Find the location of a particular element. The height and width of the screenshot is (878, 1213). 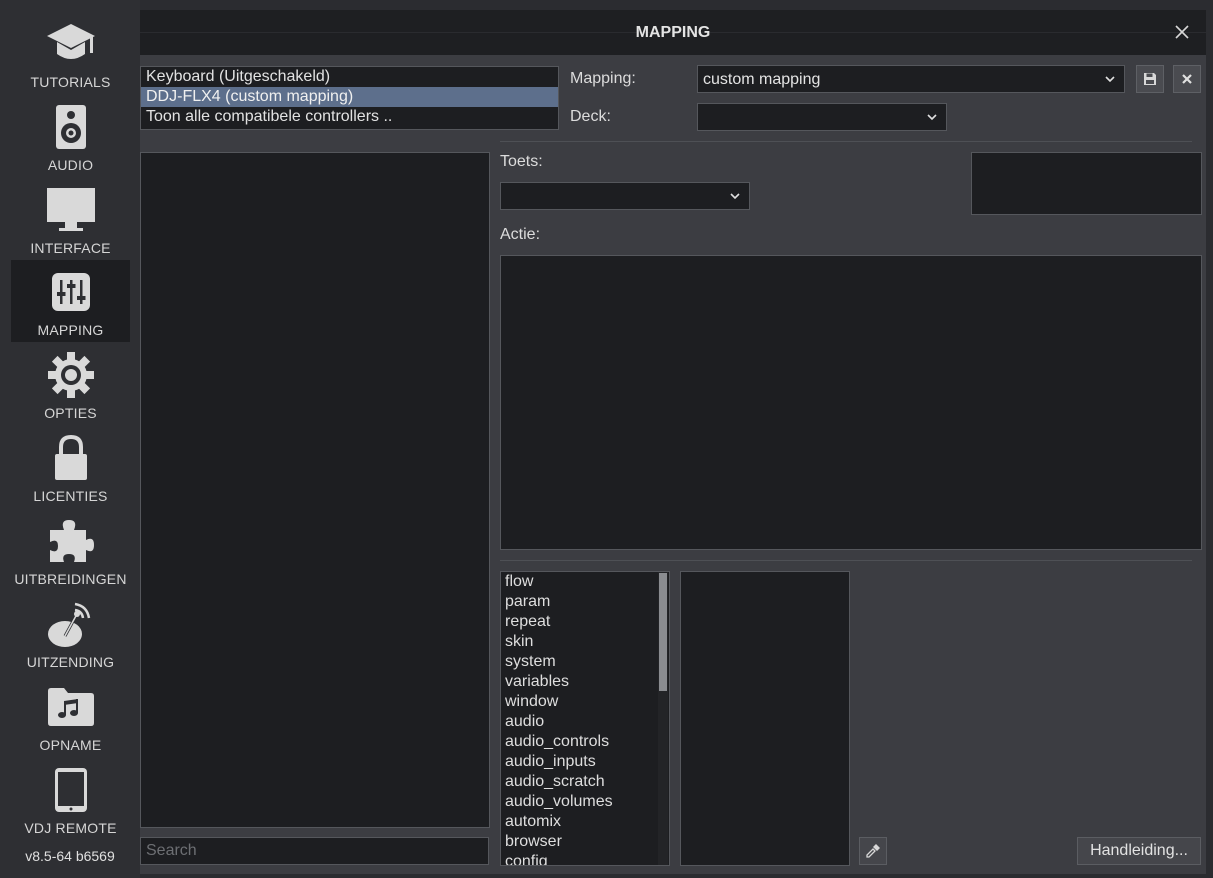

save-icon is located at coordinates (1150, 79).